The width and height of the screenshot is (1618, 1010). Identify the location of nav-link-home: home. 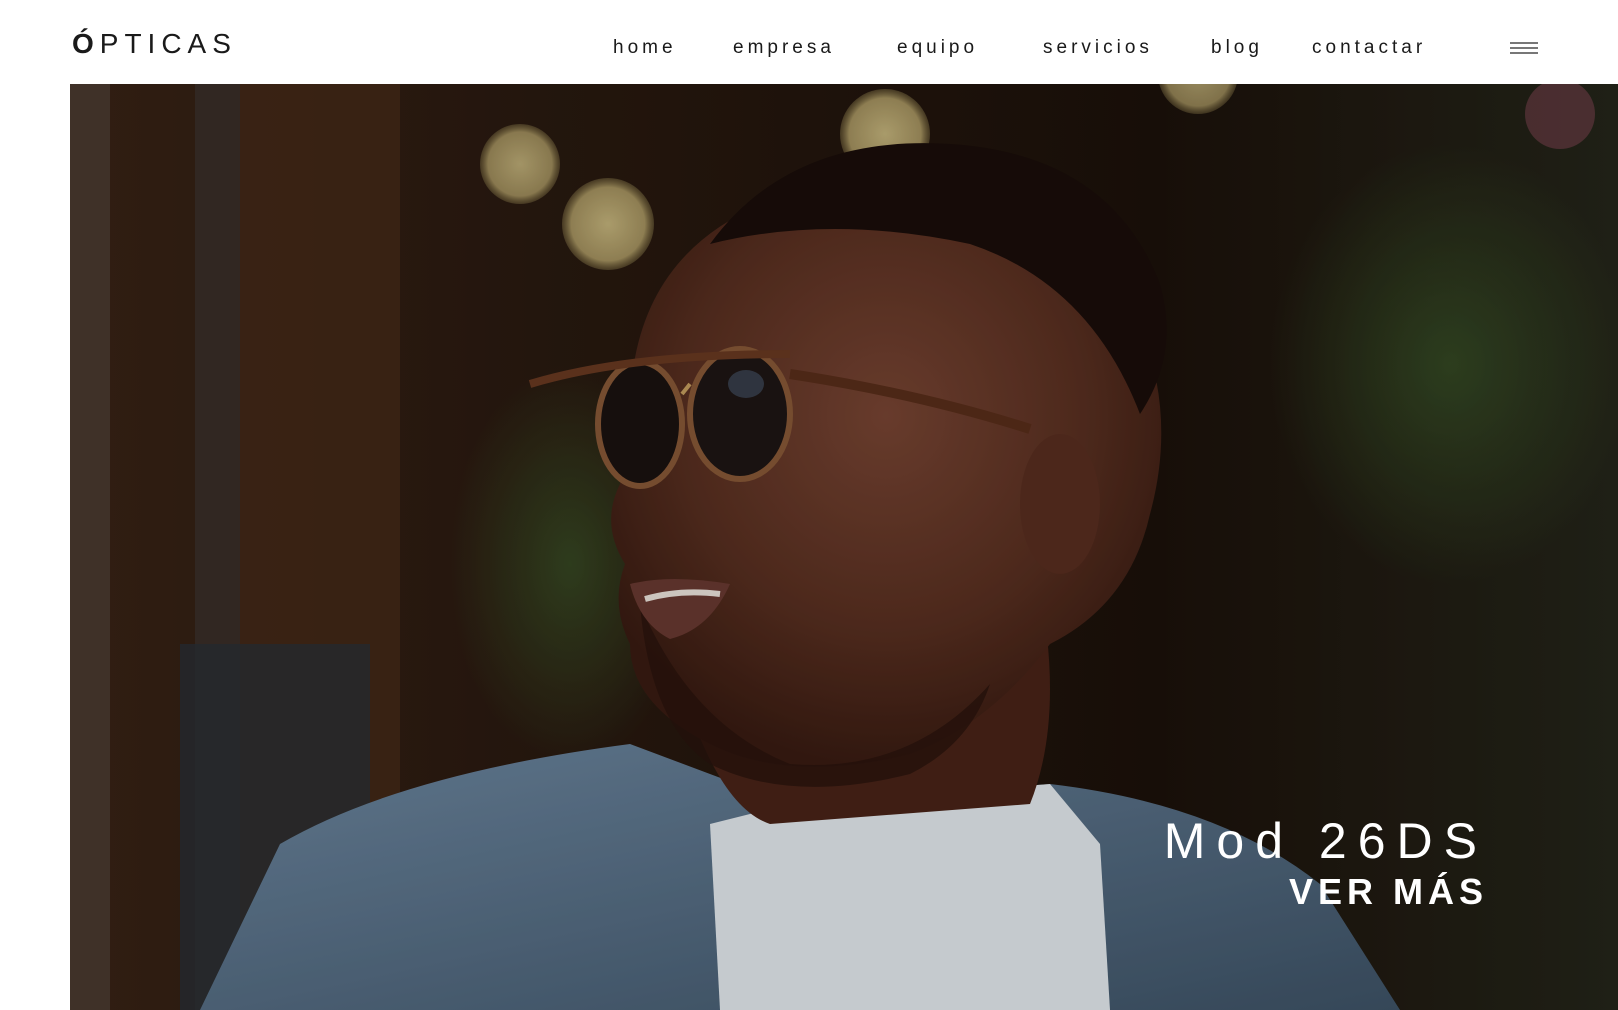
(645, 47).